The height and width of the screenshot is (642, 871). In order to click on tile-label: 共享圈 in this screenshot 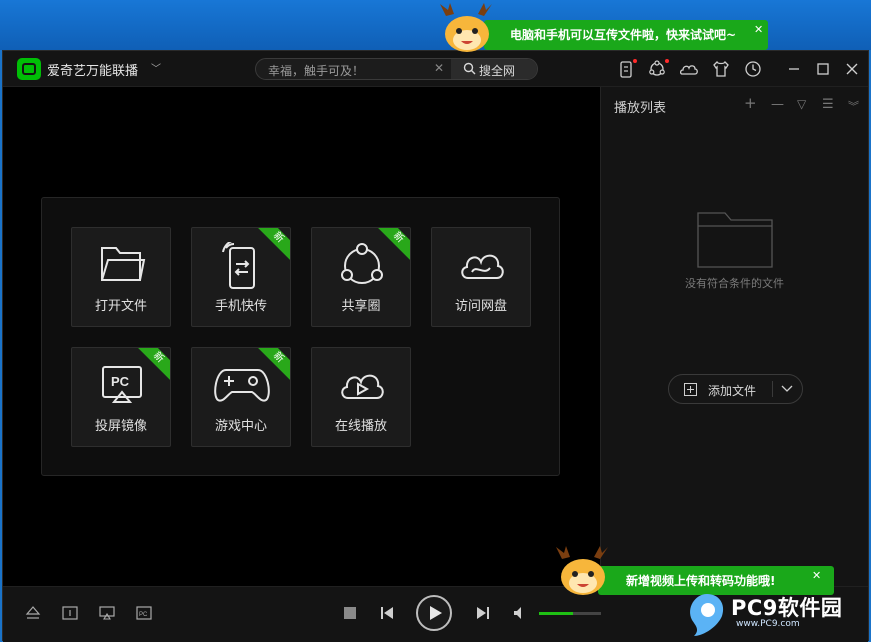, I will do `click(361, 306)`.